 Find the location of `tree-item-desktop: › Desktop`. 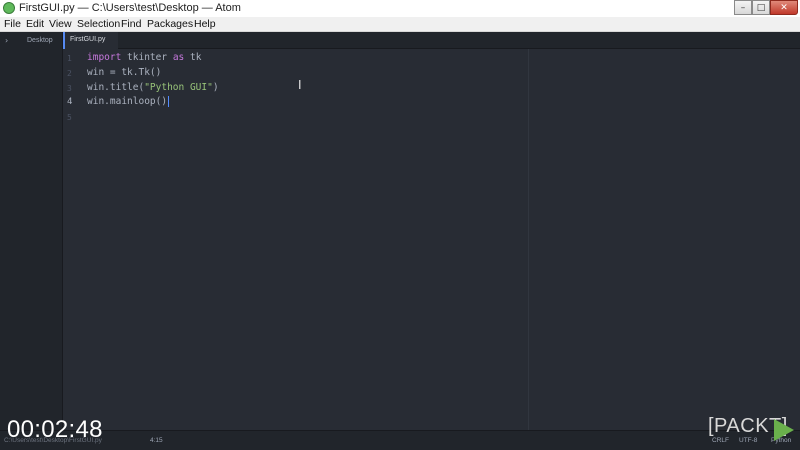

tree-item-desktop: › Desktop is located at coordinates (31, 42).